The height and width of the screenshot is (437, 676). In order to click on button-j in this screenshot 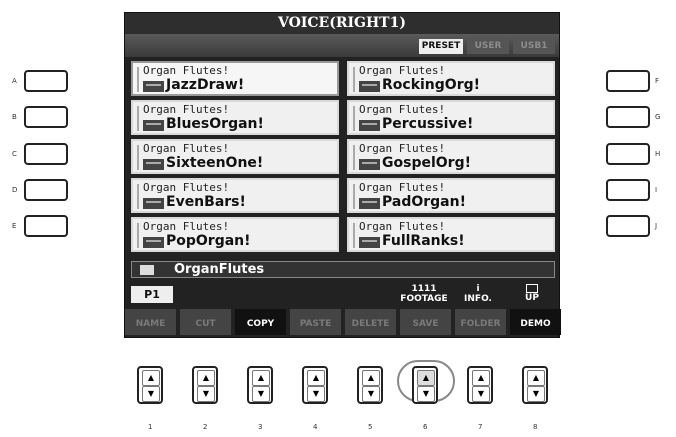, I will do `click(628, 226)`.